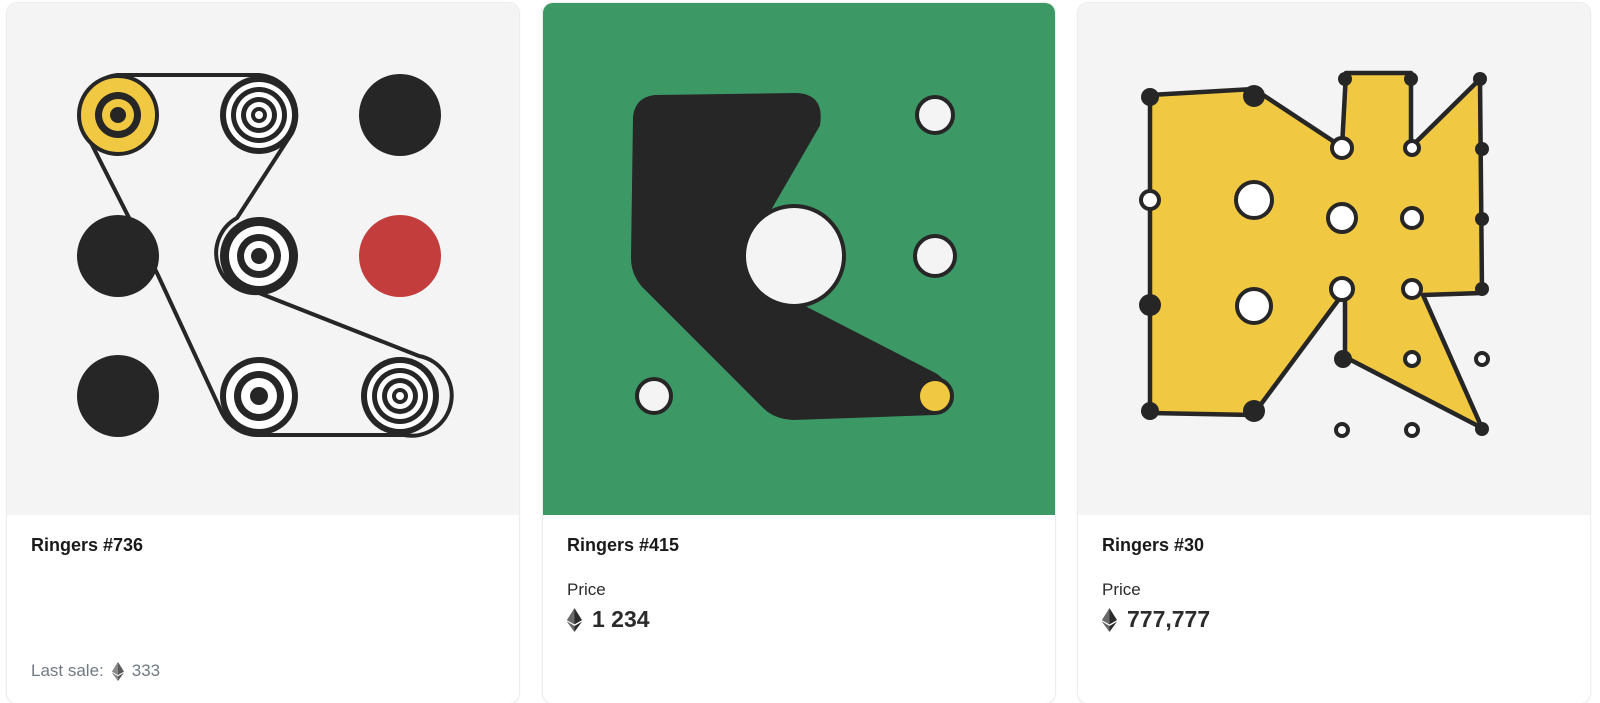 The height and width of the screenshot is (703, 1600). I want to click on price: 777,777, so click(1156, 619).